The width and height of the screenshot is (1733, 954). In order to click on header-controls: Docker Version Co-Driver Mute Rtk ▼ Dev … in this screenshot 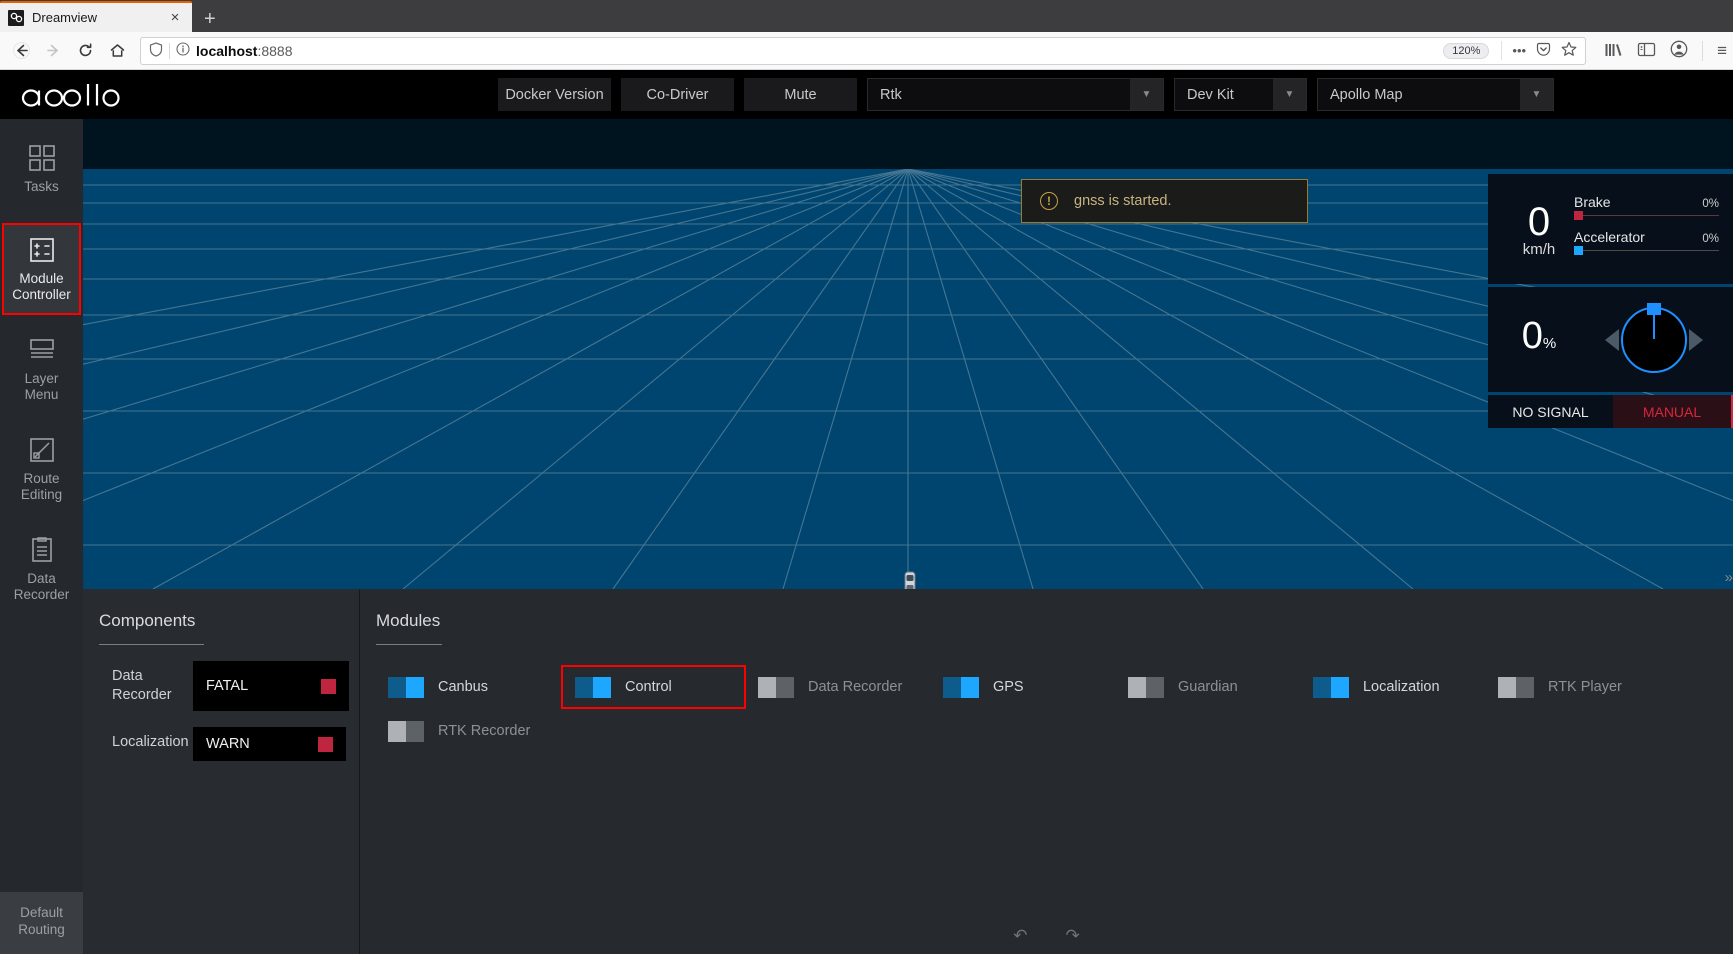, I will do `click(1026, 94)`.